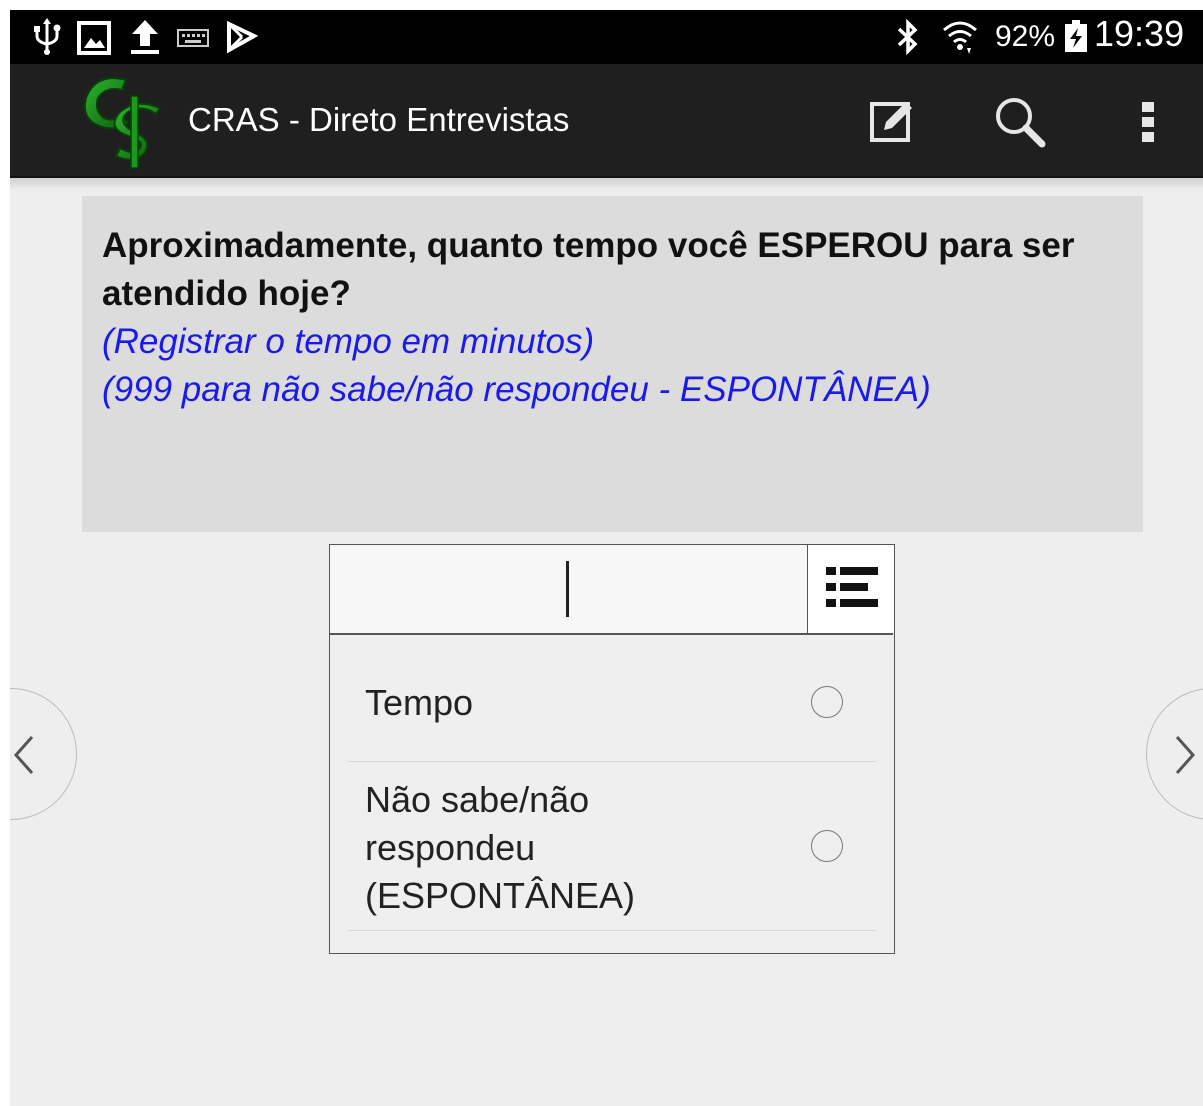  What do you see at coordinates (1139, 33) in the screenshot?
I see `clock: 19:39` at bounding box center [1139, 33].